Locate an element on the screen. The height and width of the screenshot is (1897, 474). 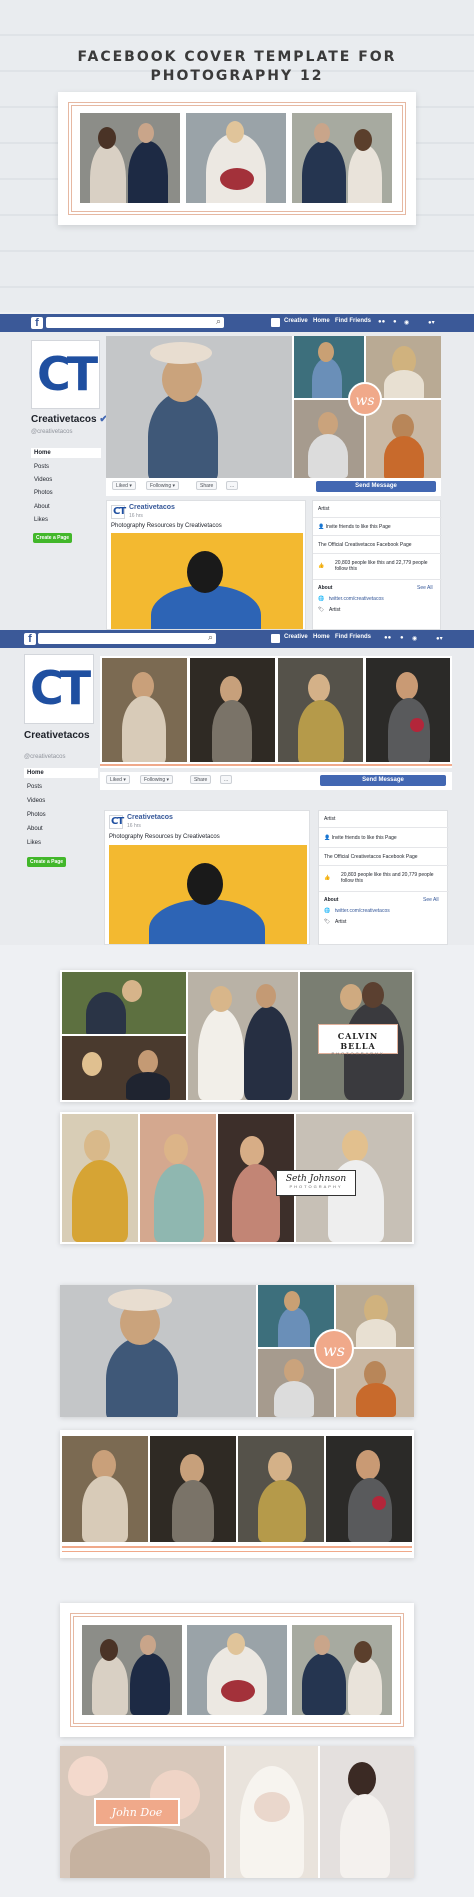
post-text: Photography Resources by Creativetacos is located at coordinates (164, 837).